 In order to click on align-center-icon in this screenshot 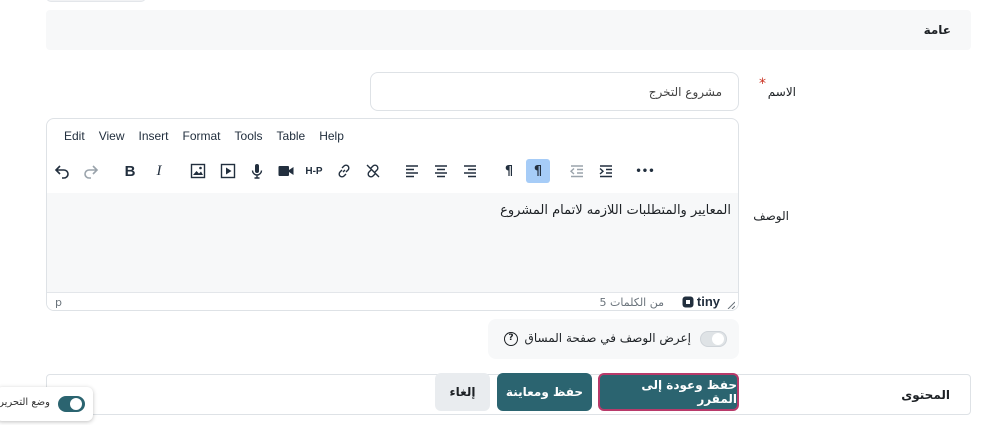, I will do `click(441, 171)`.